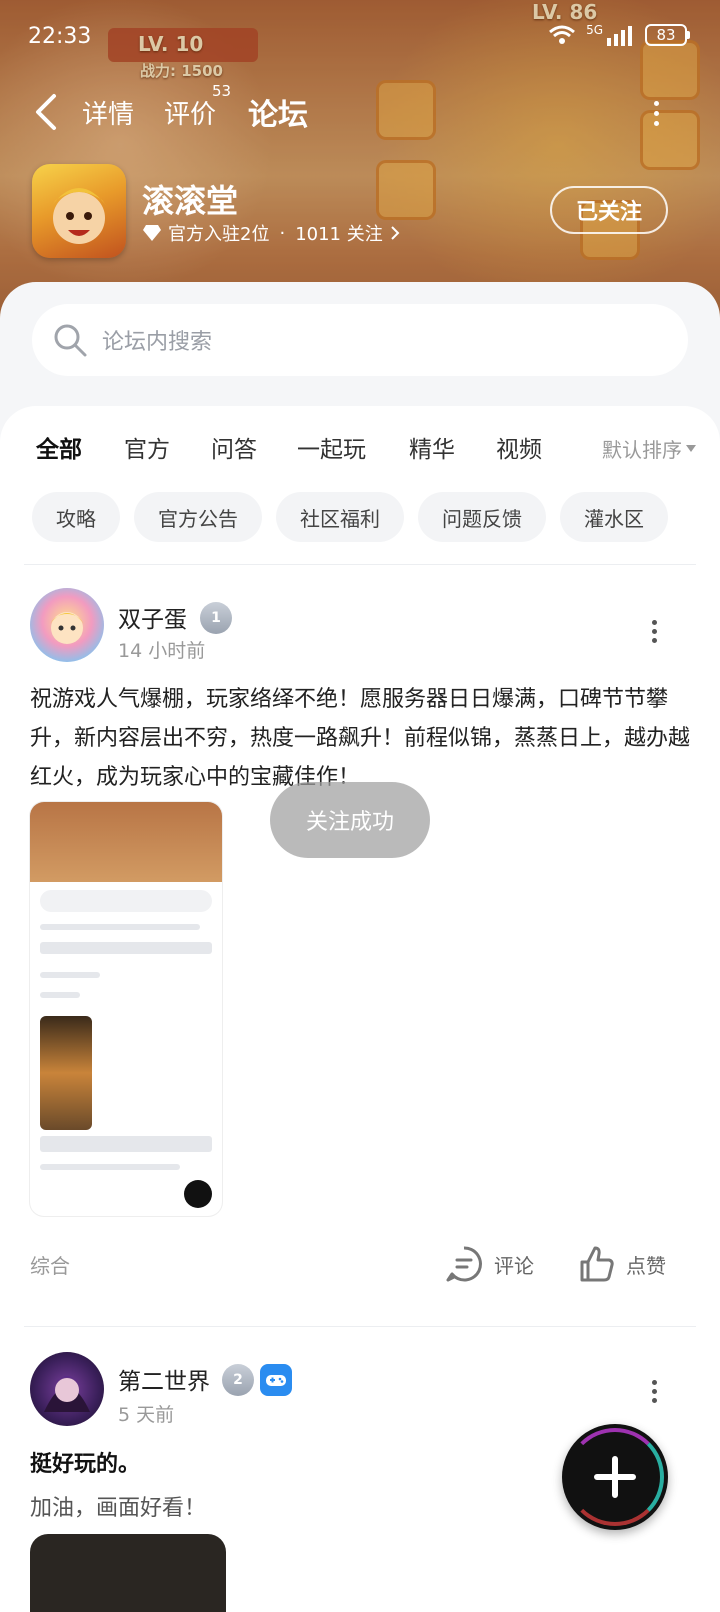 The width and height of the screenshot is (720, 1612). I want to click on back-button, so click(48, 112).